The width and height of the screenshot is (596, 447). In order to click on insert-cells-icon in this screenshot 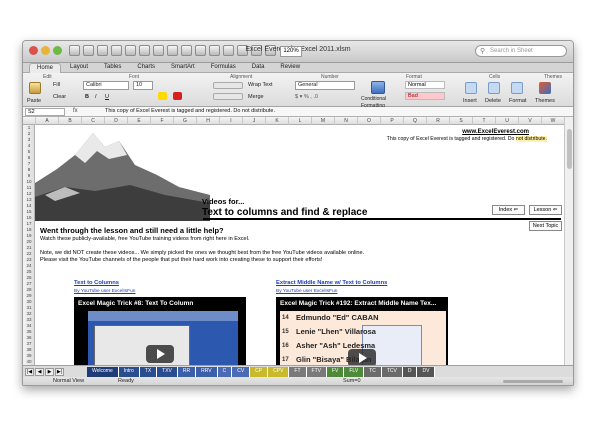, I will do `click(471, 88)`.